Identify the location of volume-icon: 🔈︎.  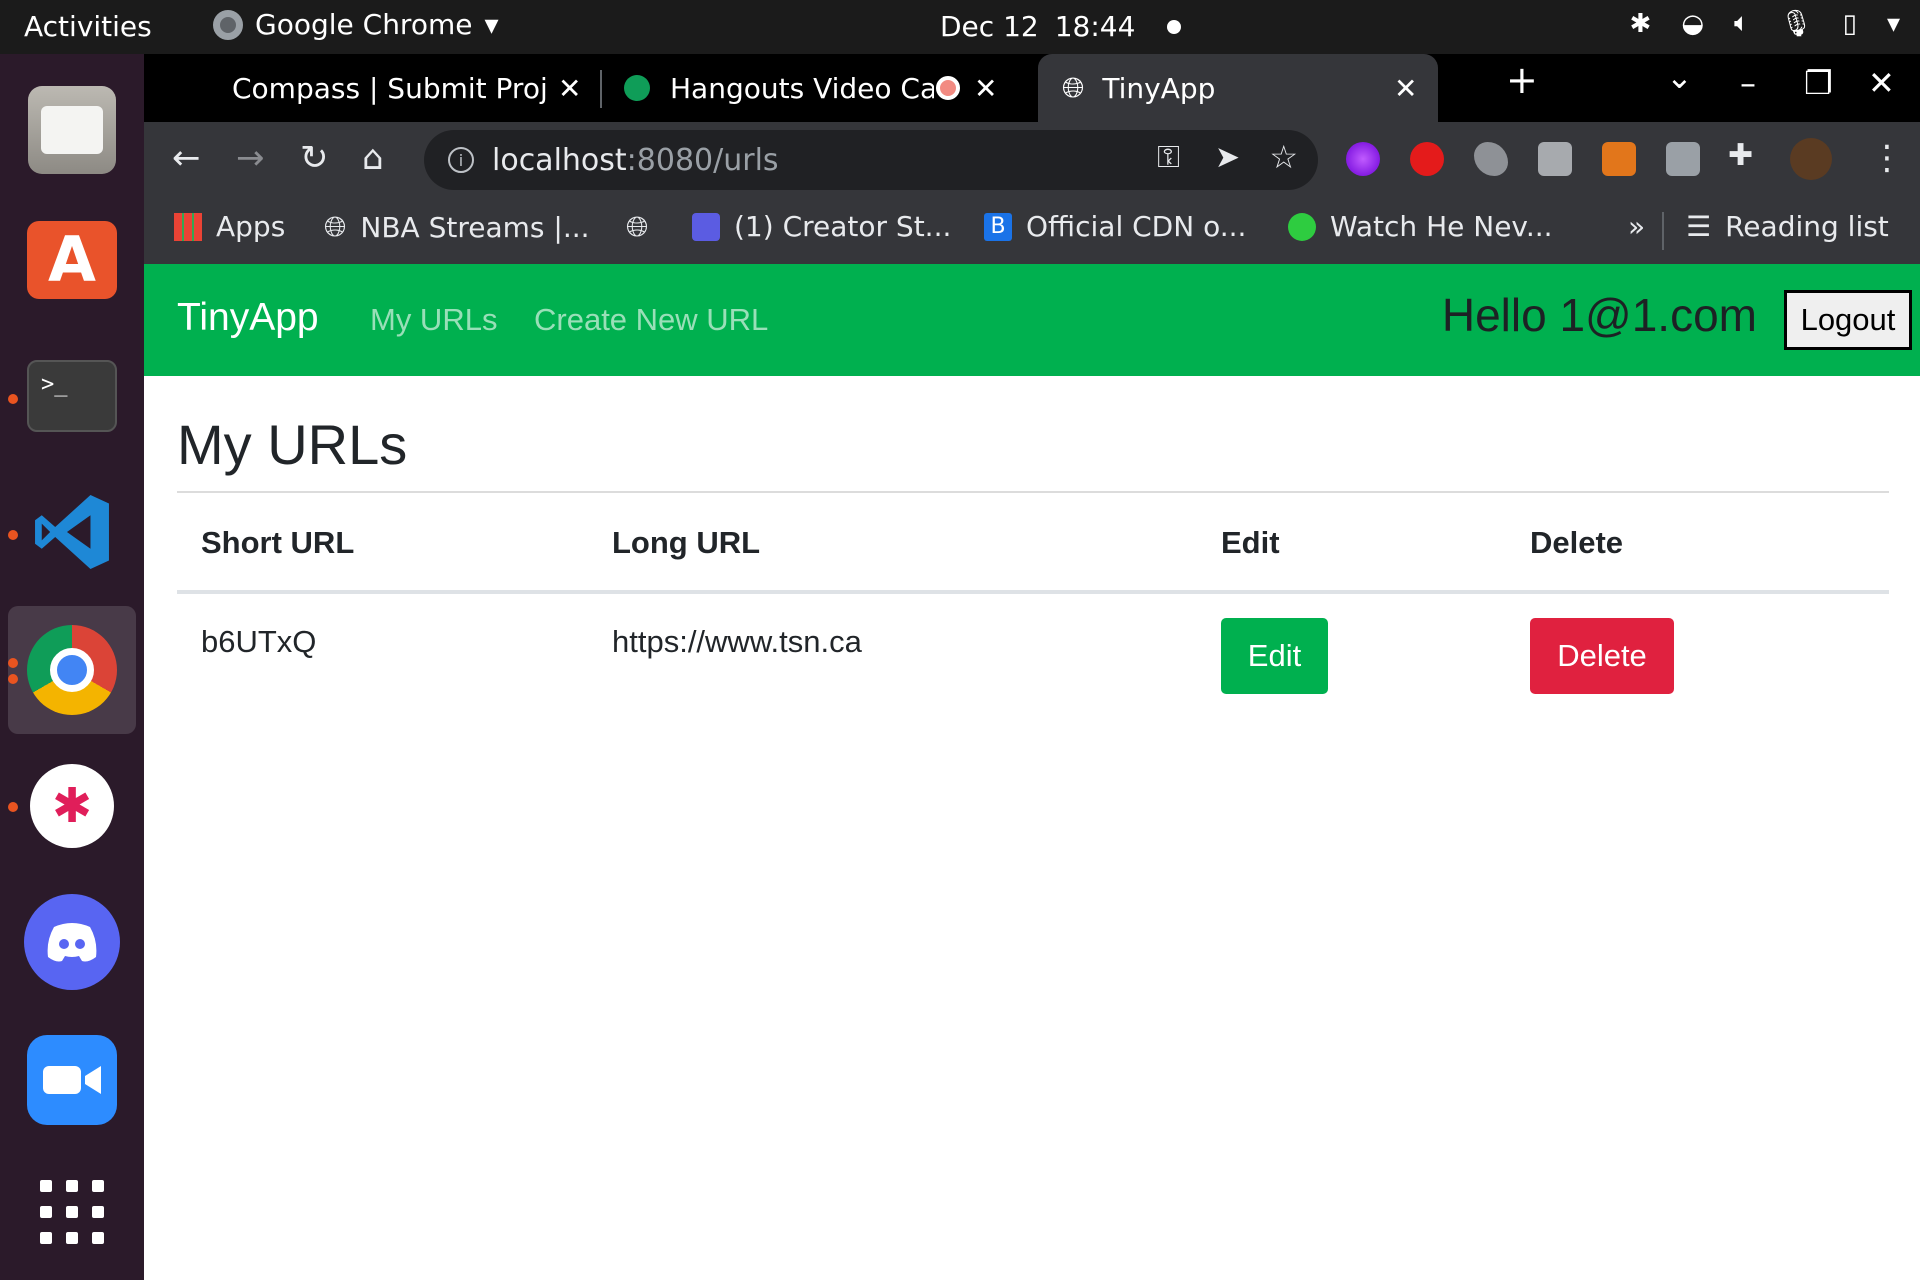
(1742, 23).